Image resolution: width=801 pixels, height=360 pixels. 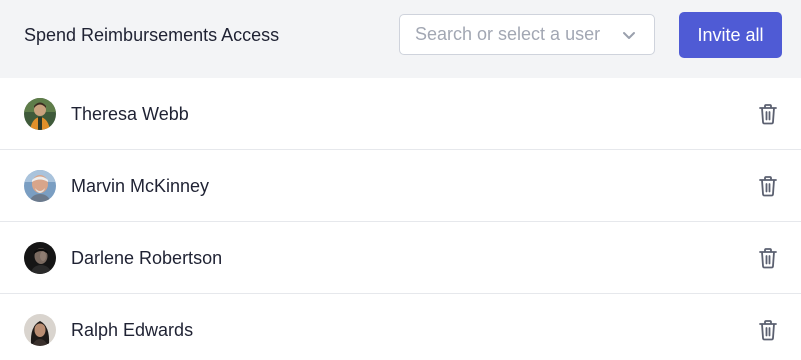 I want to click on user-search-select: Search or select a user, so click(x=527, y=34).